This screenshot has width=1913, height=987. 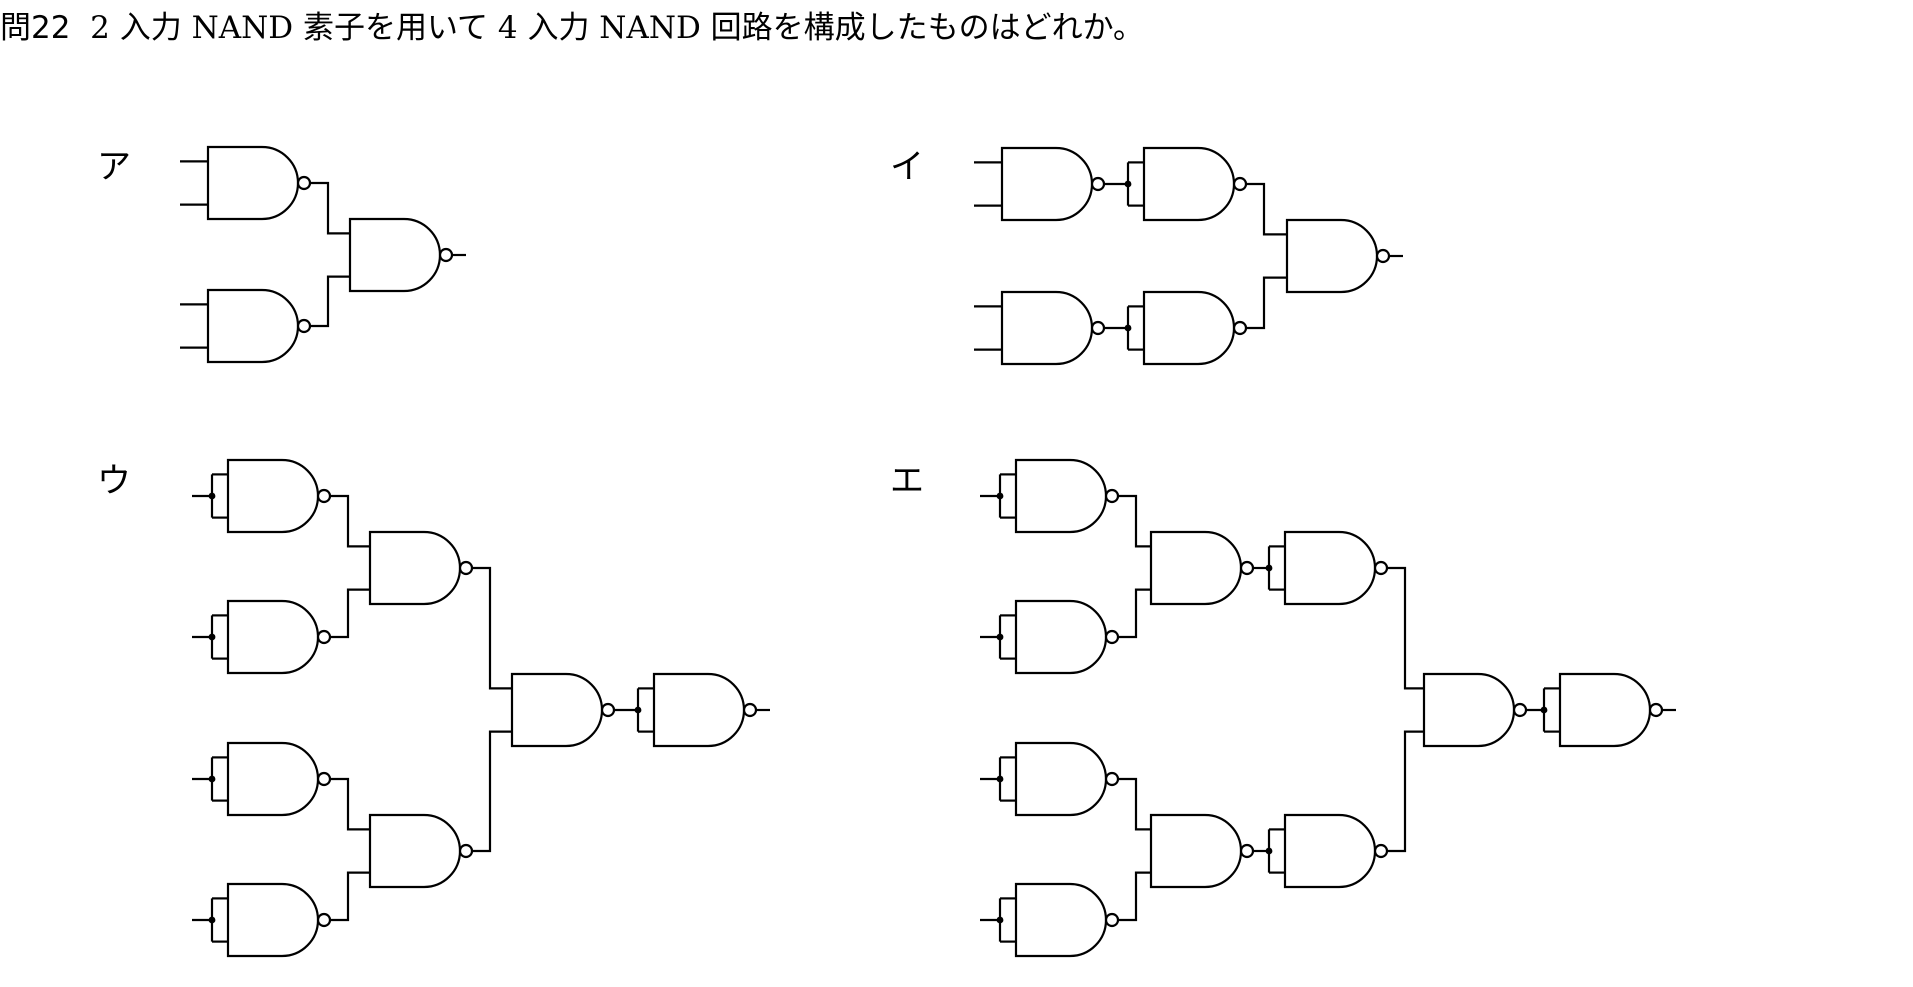 What do you see at coordinates (114, 481) in the screenshot?
I see `option-label-u: ウ` at bounding box center [114, 481].